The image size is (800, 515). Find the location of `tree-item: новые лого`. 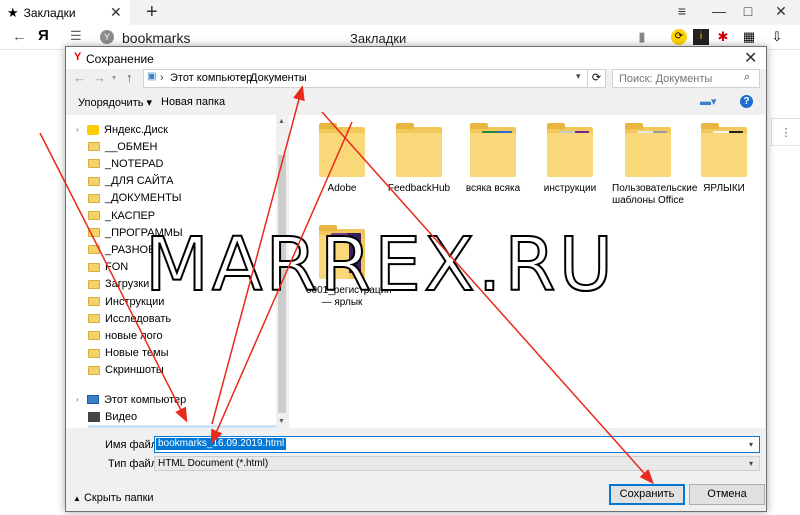

tree-item: новые лого is located at coordinates (182, 335).